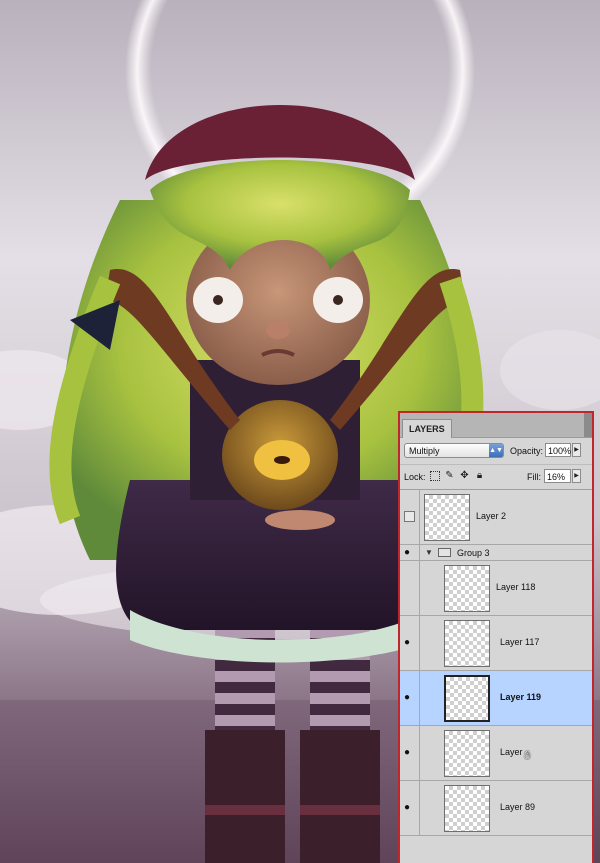  I want to click on panel-menu-button, so click(588, 425).